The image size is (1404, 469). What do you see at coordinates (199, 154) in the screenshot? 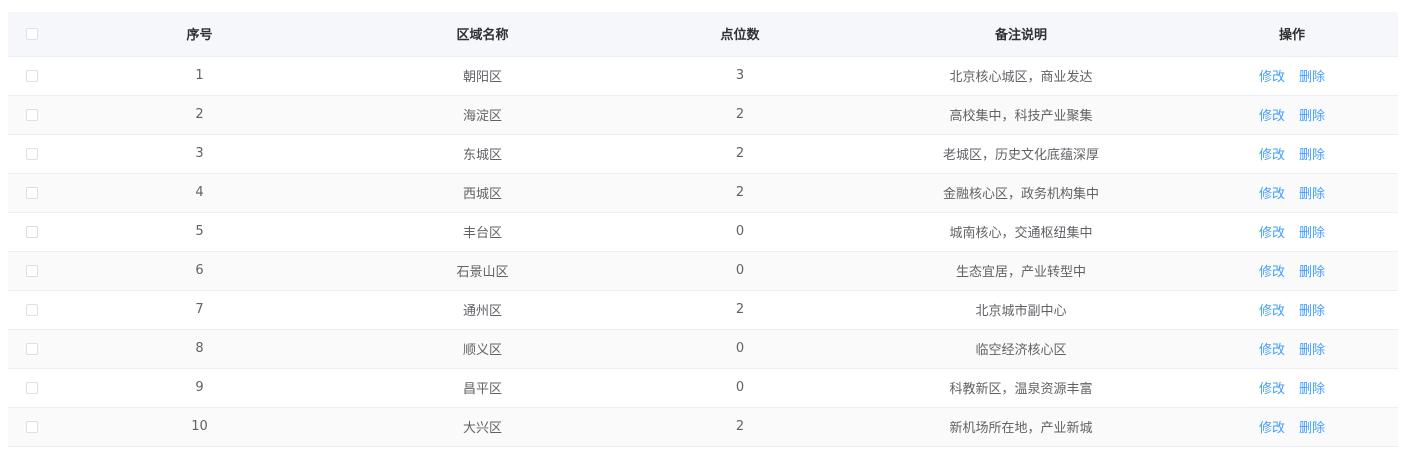
I see `cell-index: 3` at bounding box center [199, 154].